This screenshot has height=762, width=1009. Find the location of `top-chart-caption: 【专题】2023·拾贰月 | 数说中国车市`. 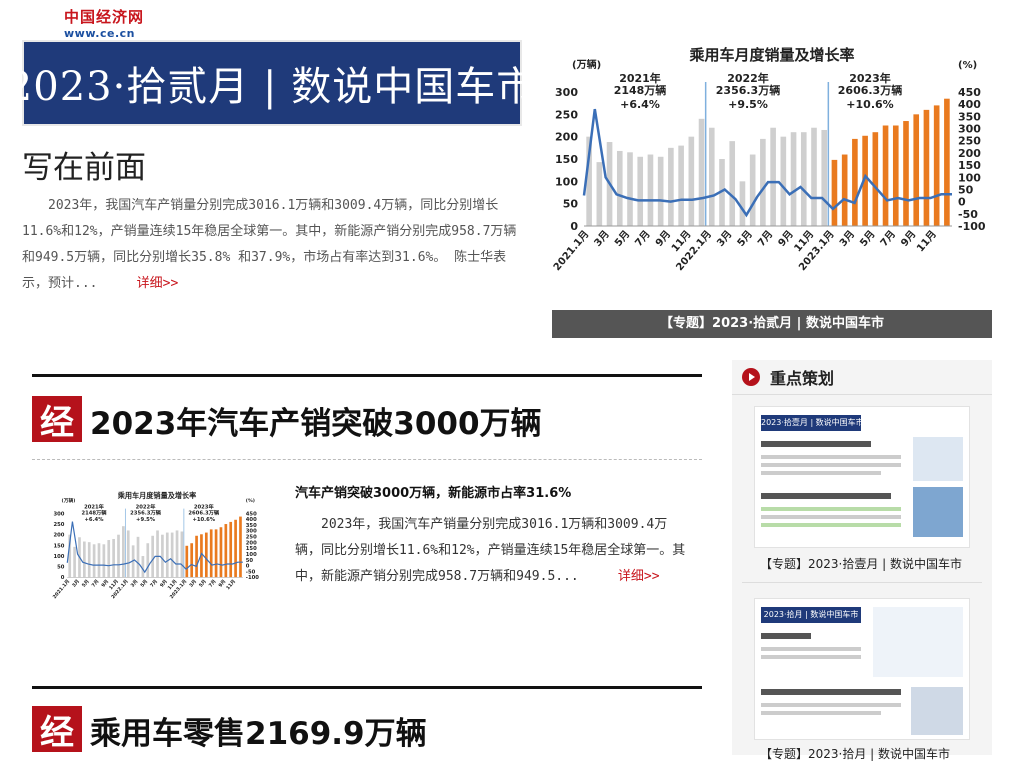

top-chart-caption: 【专题】2023·拾贰月 | 数说中国车市 is located at coordinates (772, 324).